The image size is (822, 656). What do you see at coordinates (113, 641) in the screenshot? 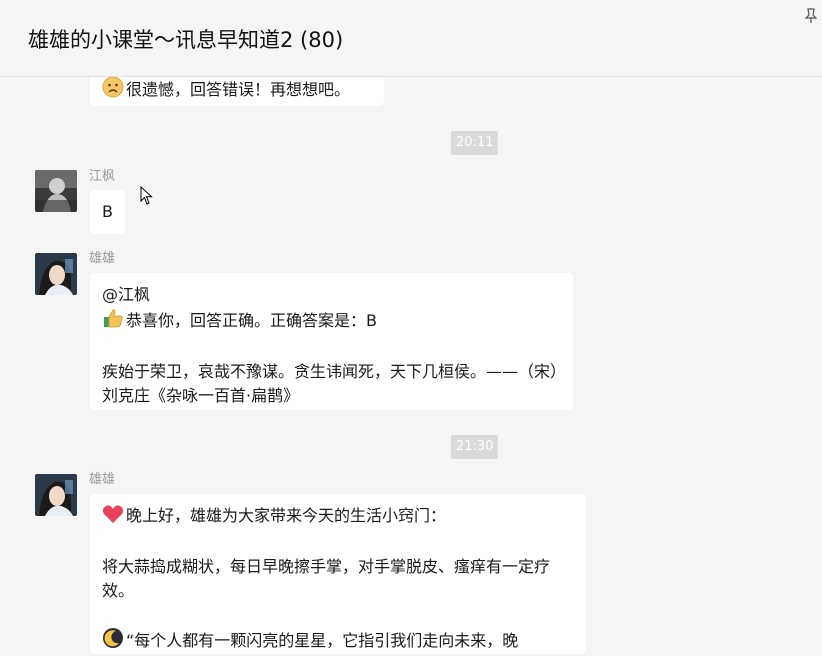
I see `moon-emoji` at bounding box center [113, 641].